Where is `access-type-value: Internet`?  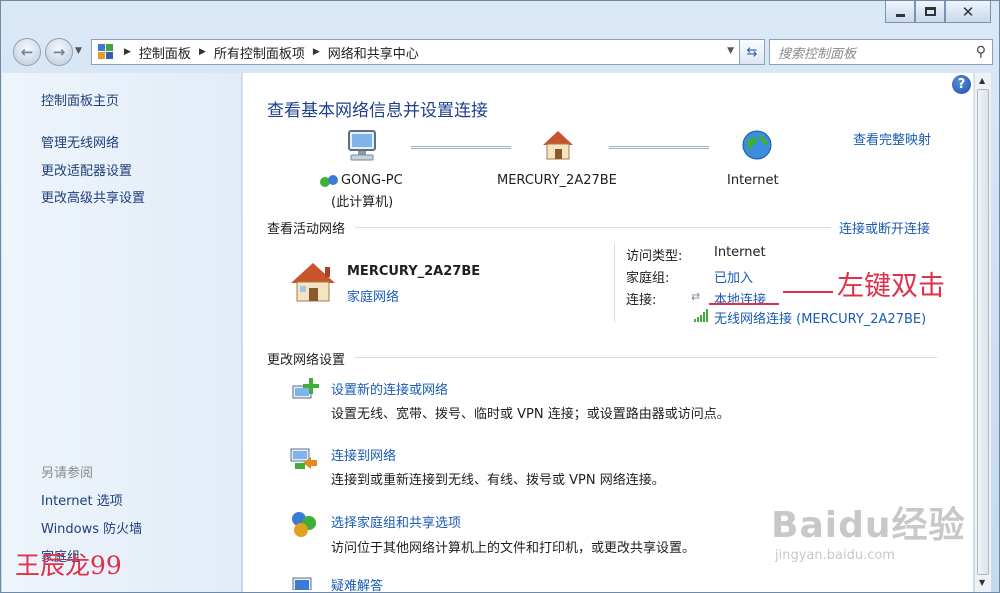
access-type-value: Internet is located at coordinates (740, 252).